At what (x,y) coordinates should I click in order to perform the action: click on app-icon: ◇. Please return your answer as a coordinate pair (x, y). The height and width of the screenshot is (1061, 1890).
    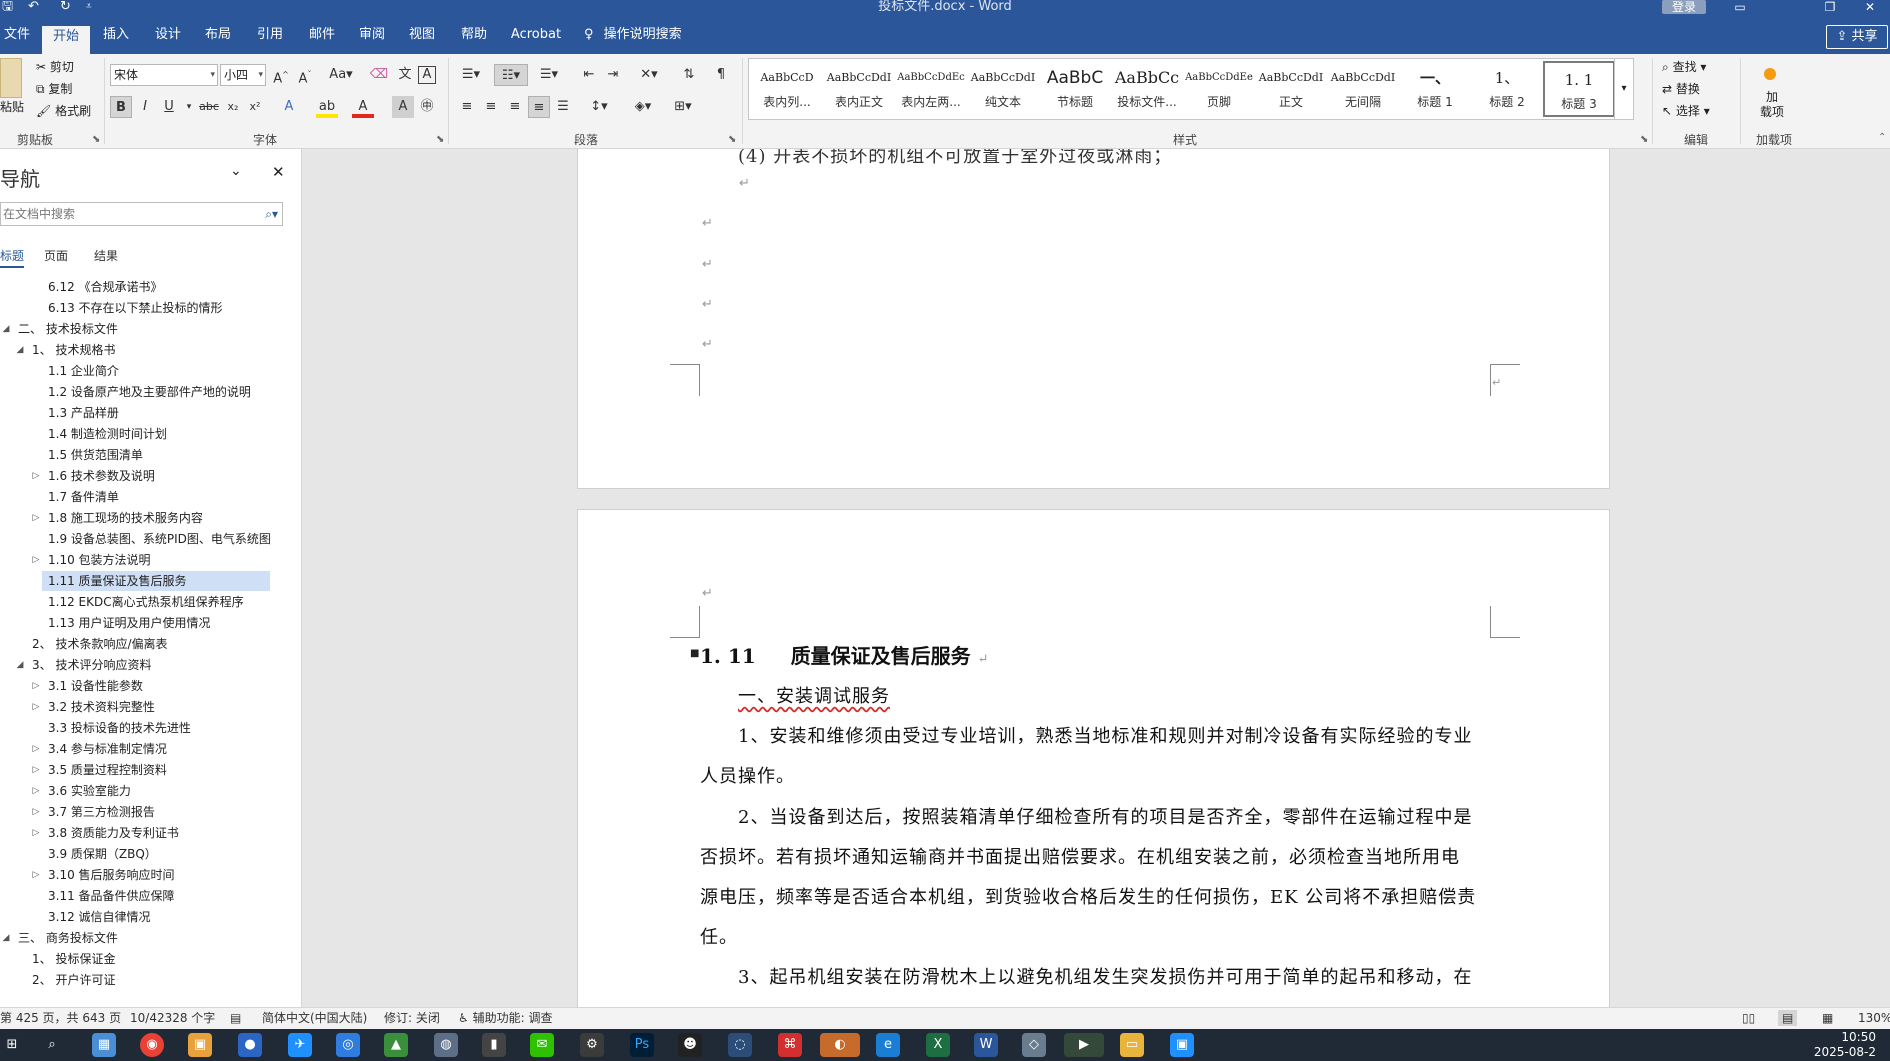
    Looking at the image, I should click on (1034, 1045).